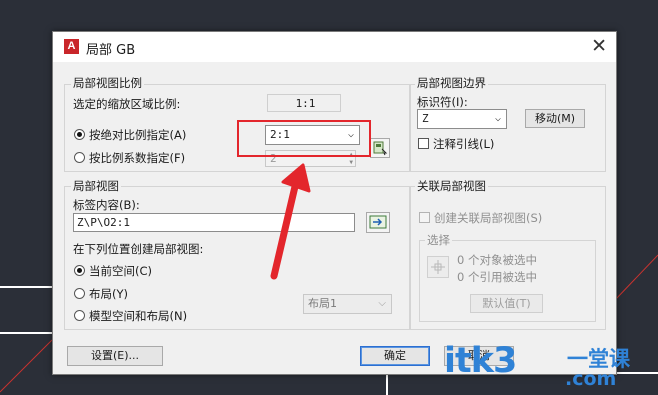 This screenshot has width=658, height=395. What do you see at coordinates (480, 361) in the screenshot?
I see `watermark-logo: itk3` at bounding box center [480, 361].